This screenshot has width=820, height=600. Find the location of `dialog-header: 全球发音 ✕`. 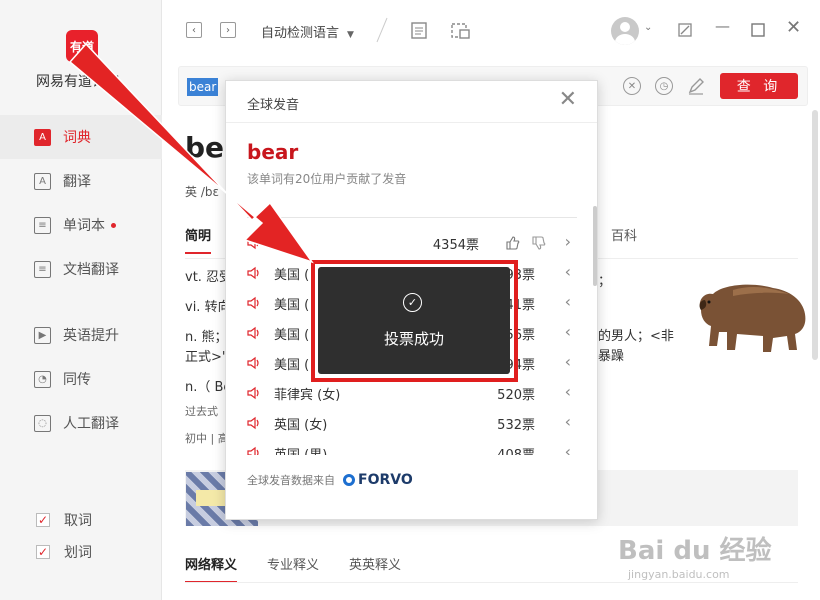

dialog-header: 全球发音 ✕ is located at coordinates (411, 102).